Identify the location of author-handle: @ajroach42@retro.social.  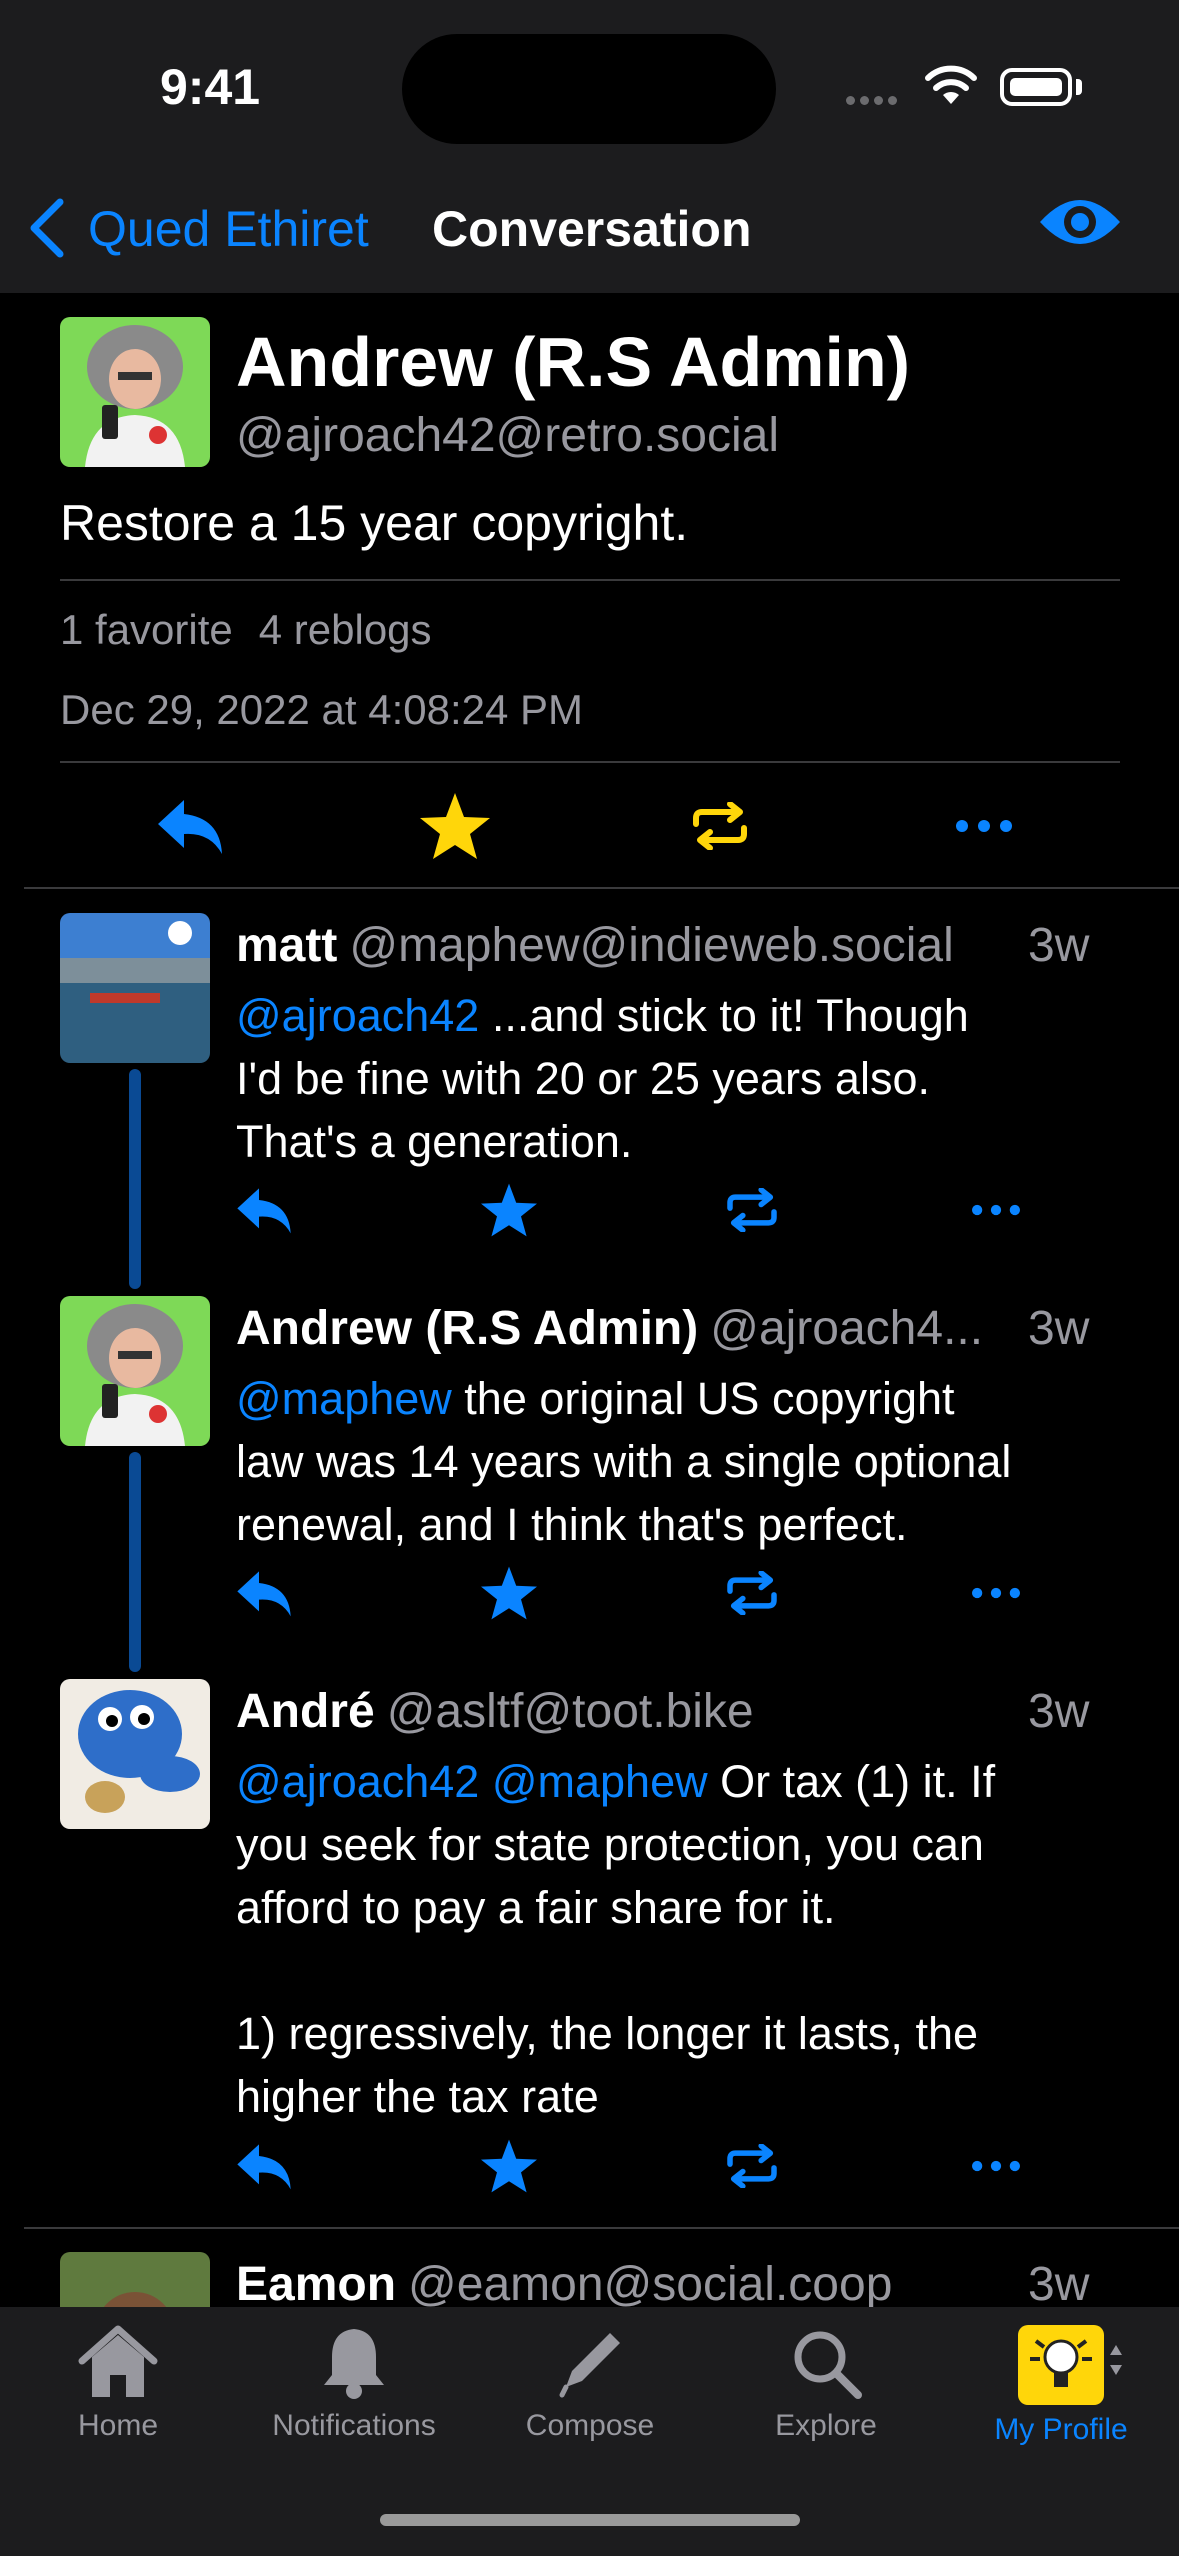
(507, 435).